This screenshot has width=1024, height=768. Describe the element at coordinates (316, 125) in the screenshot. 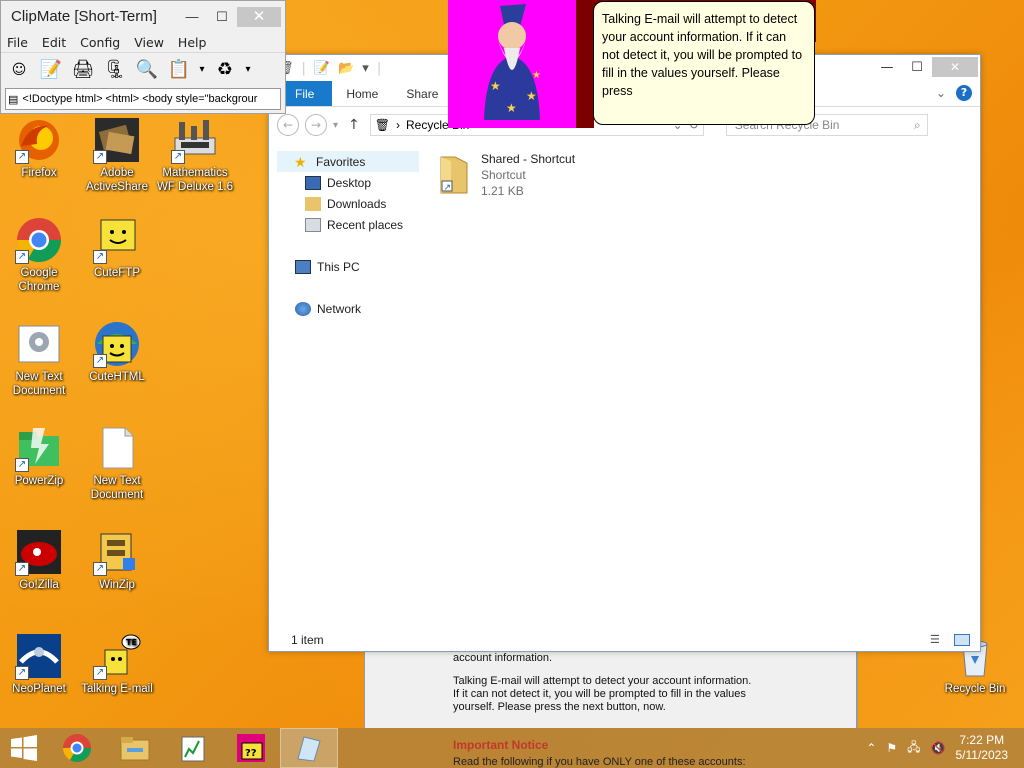

I see `forward-button: →` at that location.